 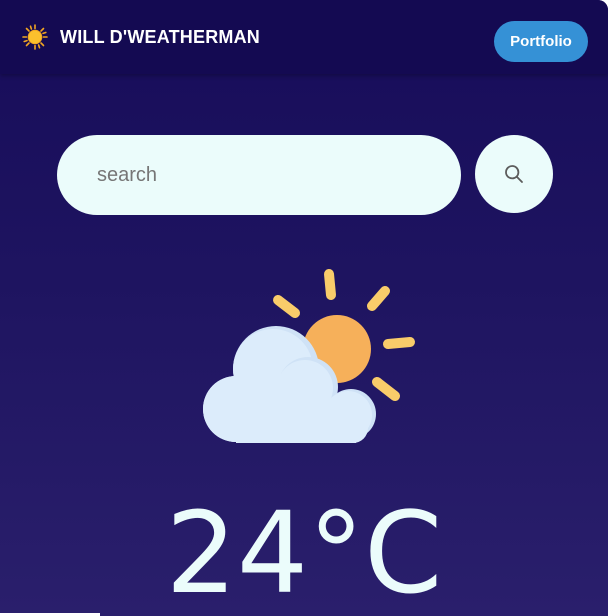 What do you see at coordinates (160, 36) in the screenshot?
I see `app-title: WILL D'WEATHERMAN` at bounding box center [160, 36].